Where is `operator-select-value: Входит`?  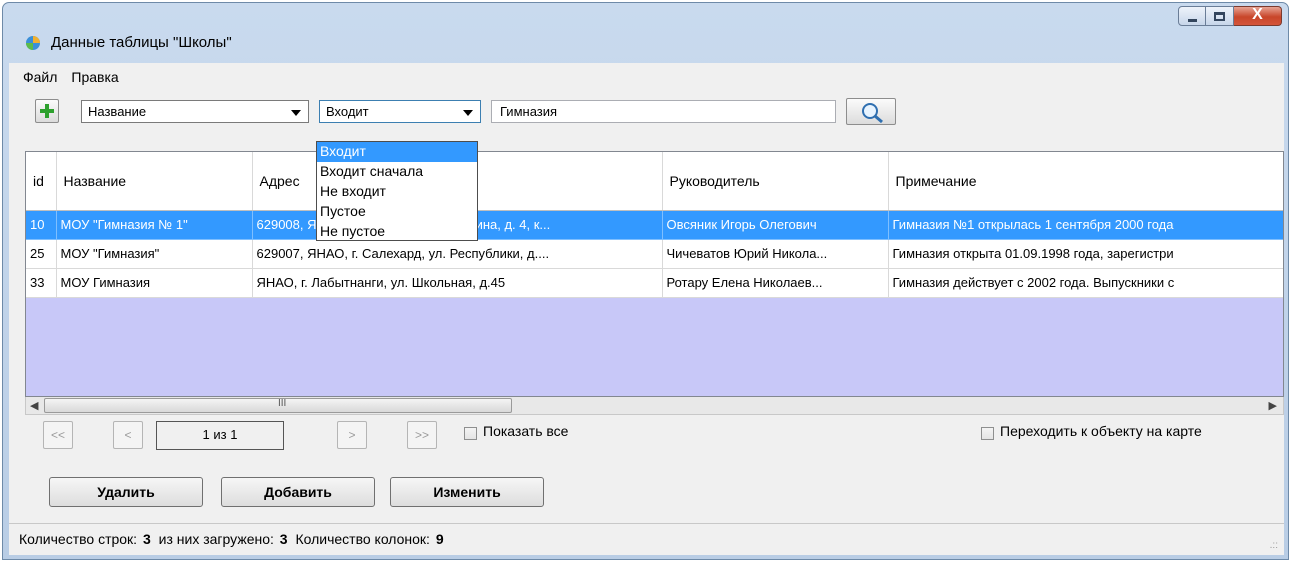
operator-select-value: Входит is located at coordinates (347, 111).